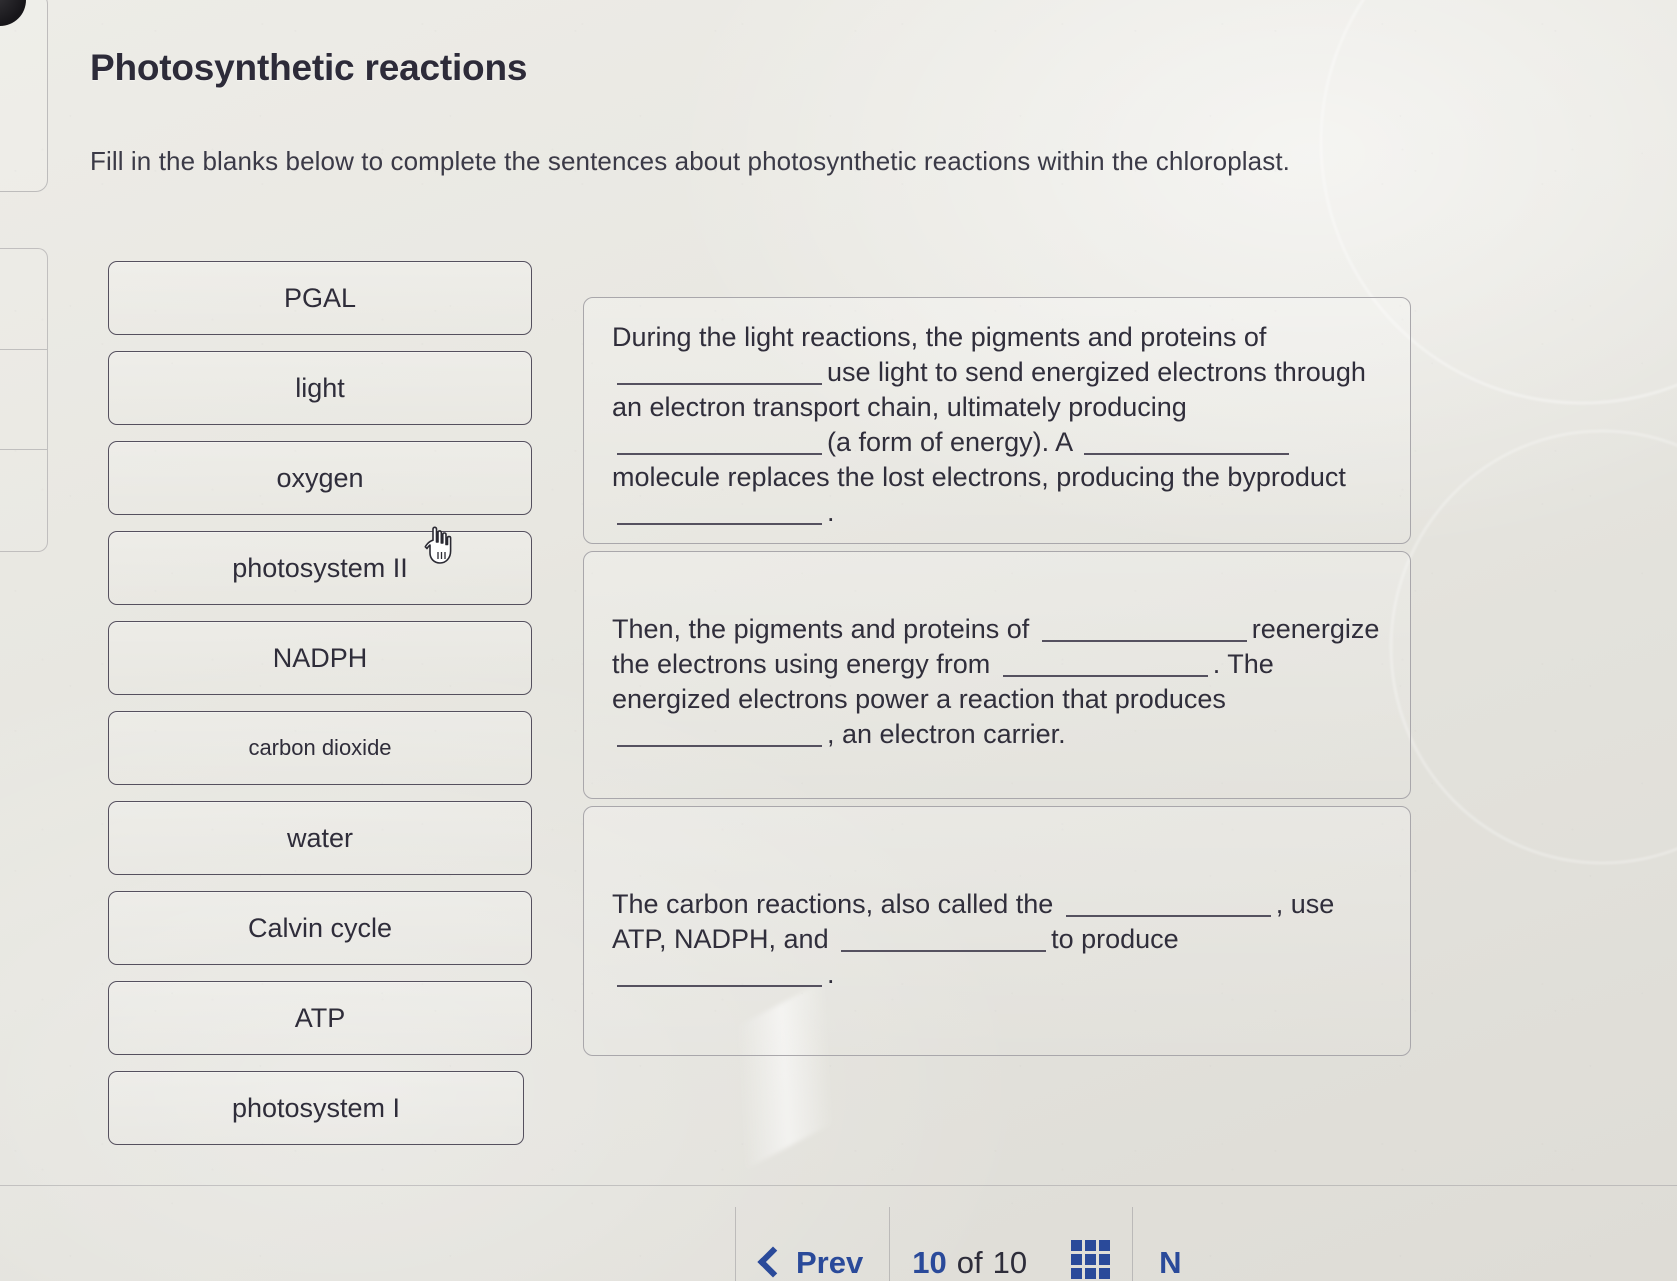 The height and width of the screenshot is (1281, 1677). I want to click on counter-current: 10, so click(929, 1262).